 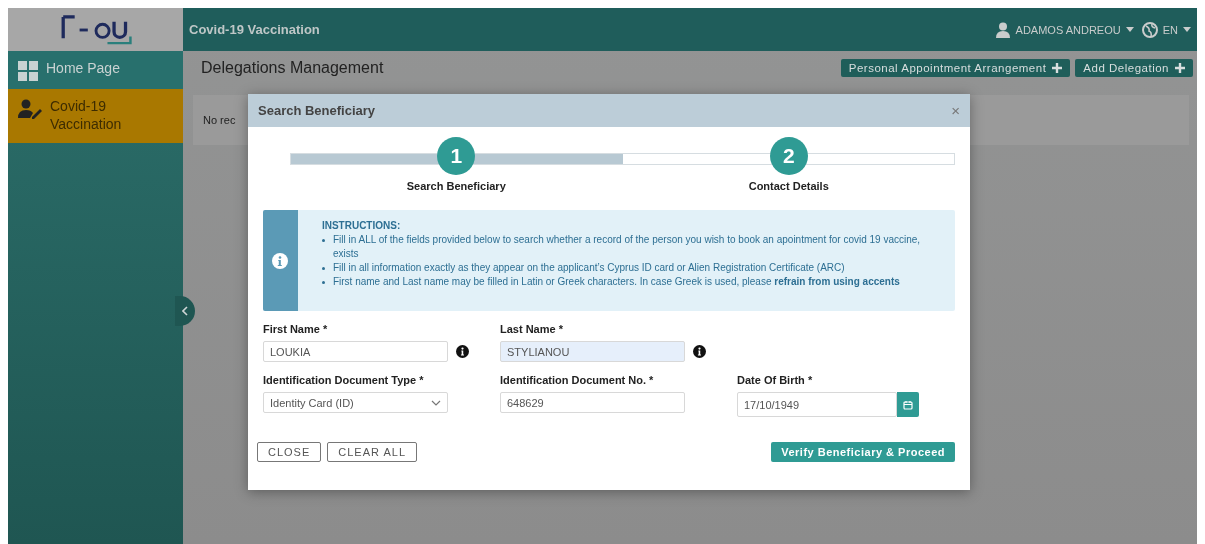 I want to click on field-label: Last Name *, so click(x=532, y=329).